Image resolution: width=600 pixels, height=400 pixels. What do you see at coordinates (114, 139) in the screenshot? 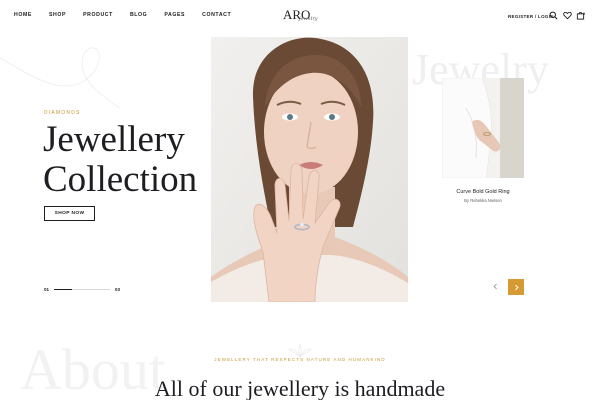
I see `hero-title-line1: Jewellery` at bounding box center [114, 139].